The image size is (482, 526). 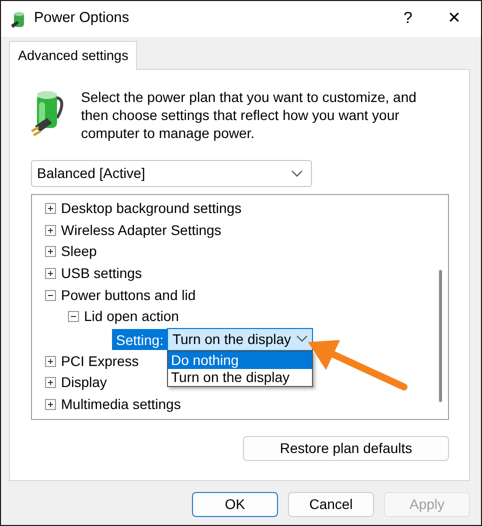 What do you see at coordinates (141, 230) in the screenshot?
I see `tree-item: Wireless Adapter Settings` at bounding box center [141, 230].